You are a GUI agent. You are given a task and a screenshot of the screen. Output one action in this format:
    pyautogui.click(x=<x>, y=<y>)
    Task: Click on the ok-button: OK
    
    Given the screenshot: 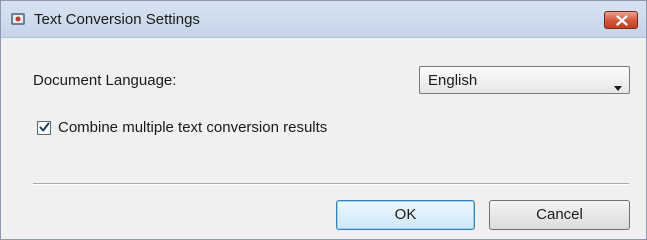 What is the action you would take?
    pyautogui.click(x=405, y=215)
    